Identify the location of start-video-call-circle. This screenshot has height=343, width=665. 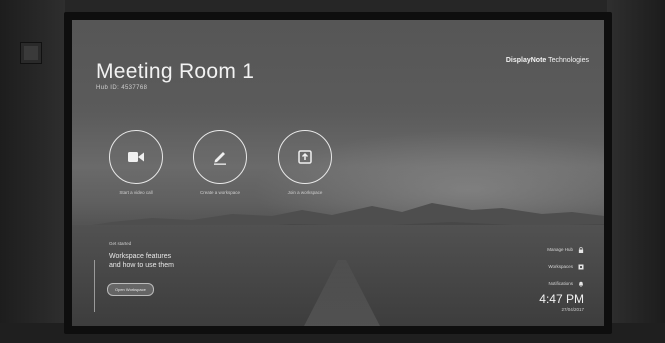
(136, 157).